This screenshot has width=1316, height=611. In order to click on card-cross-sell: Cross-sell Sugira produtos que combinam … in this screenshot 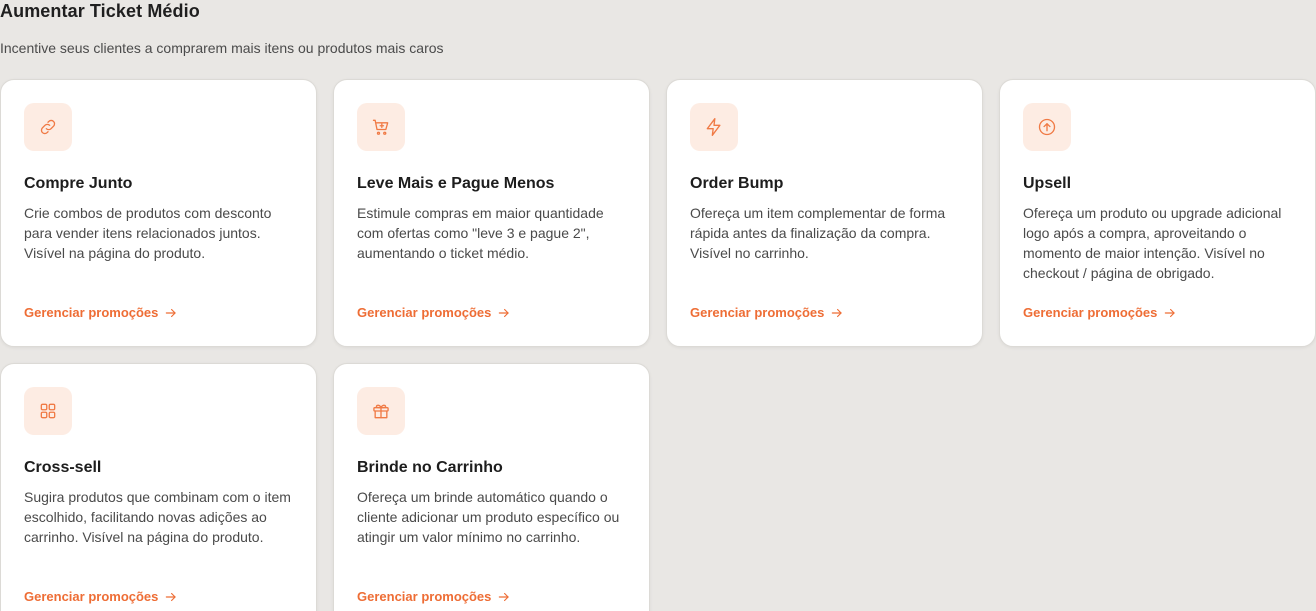, I will do `click(158, 487)`.